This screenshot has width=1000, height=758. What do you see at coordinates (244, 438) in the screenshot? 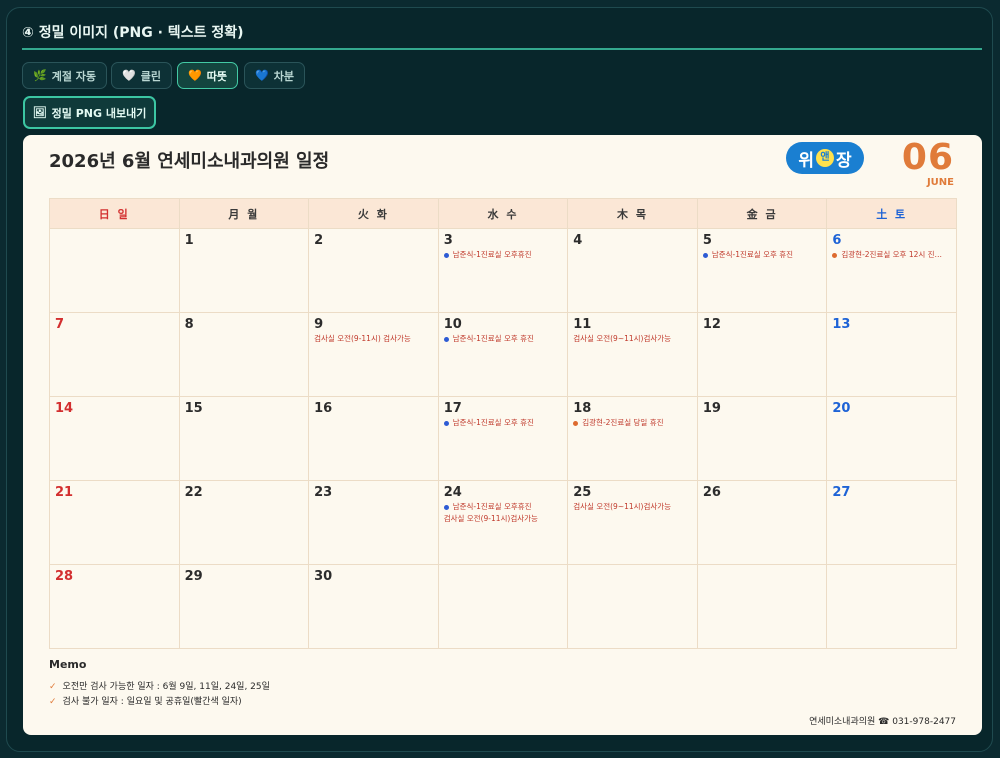
I see `day-cell: 15` at bounding box center [244, 438].